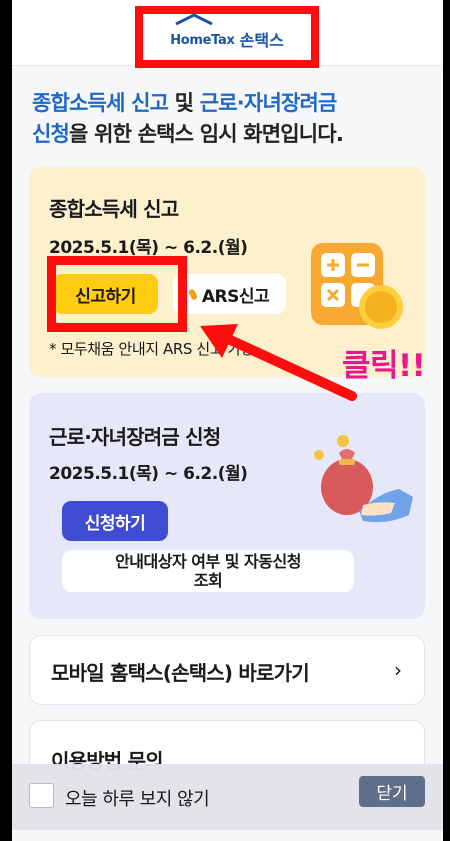 This screenshot has height=841, width=450. What do you see at coordinates (192, 294) in the screenshot?
I see `phone-icon` at bounding box center [192, 294].